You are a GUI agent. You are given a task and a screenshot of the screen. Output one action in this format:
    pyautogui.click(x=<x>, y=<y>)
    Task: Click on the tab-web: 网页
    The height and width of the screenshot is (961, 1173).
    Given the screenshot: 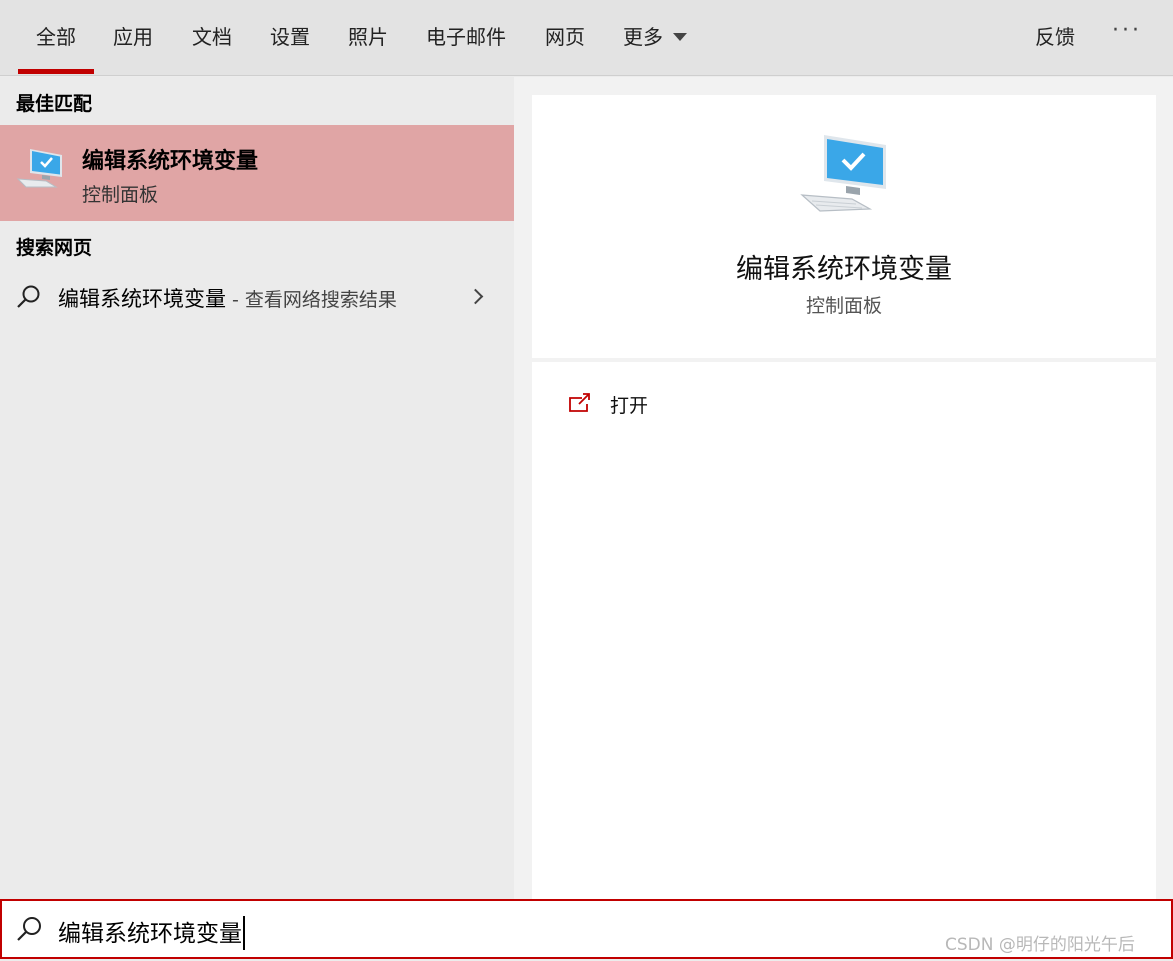 What is the action you would take?
    pyautogui.click(x=565, y=37)
    